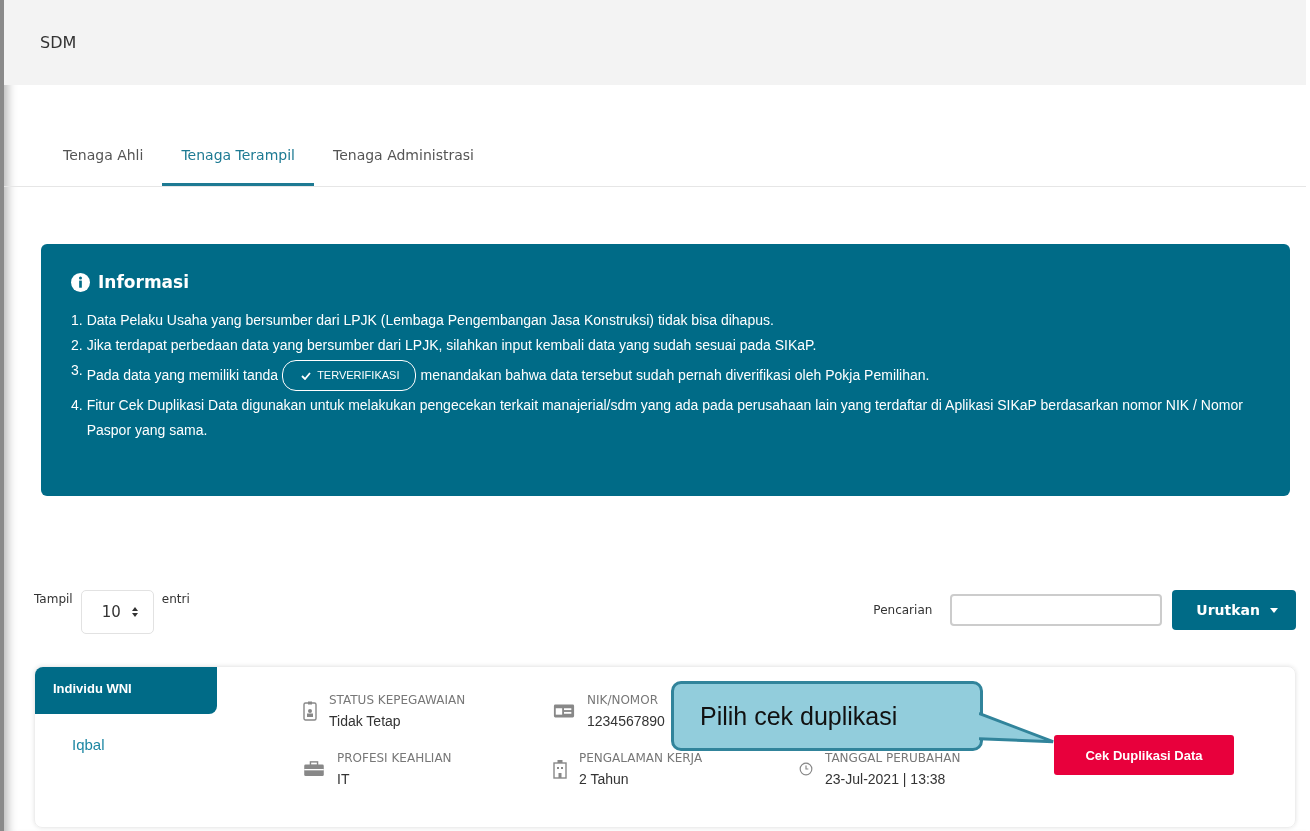 The width and height of the screenshot is (1310, 831). Describe the element at coordinates (182, 375) in the screenshot. I see `info-text: Pada data yang memiliki tanda` at that location.